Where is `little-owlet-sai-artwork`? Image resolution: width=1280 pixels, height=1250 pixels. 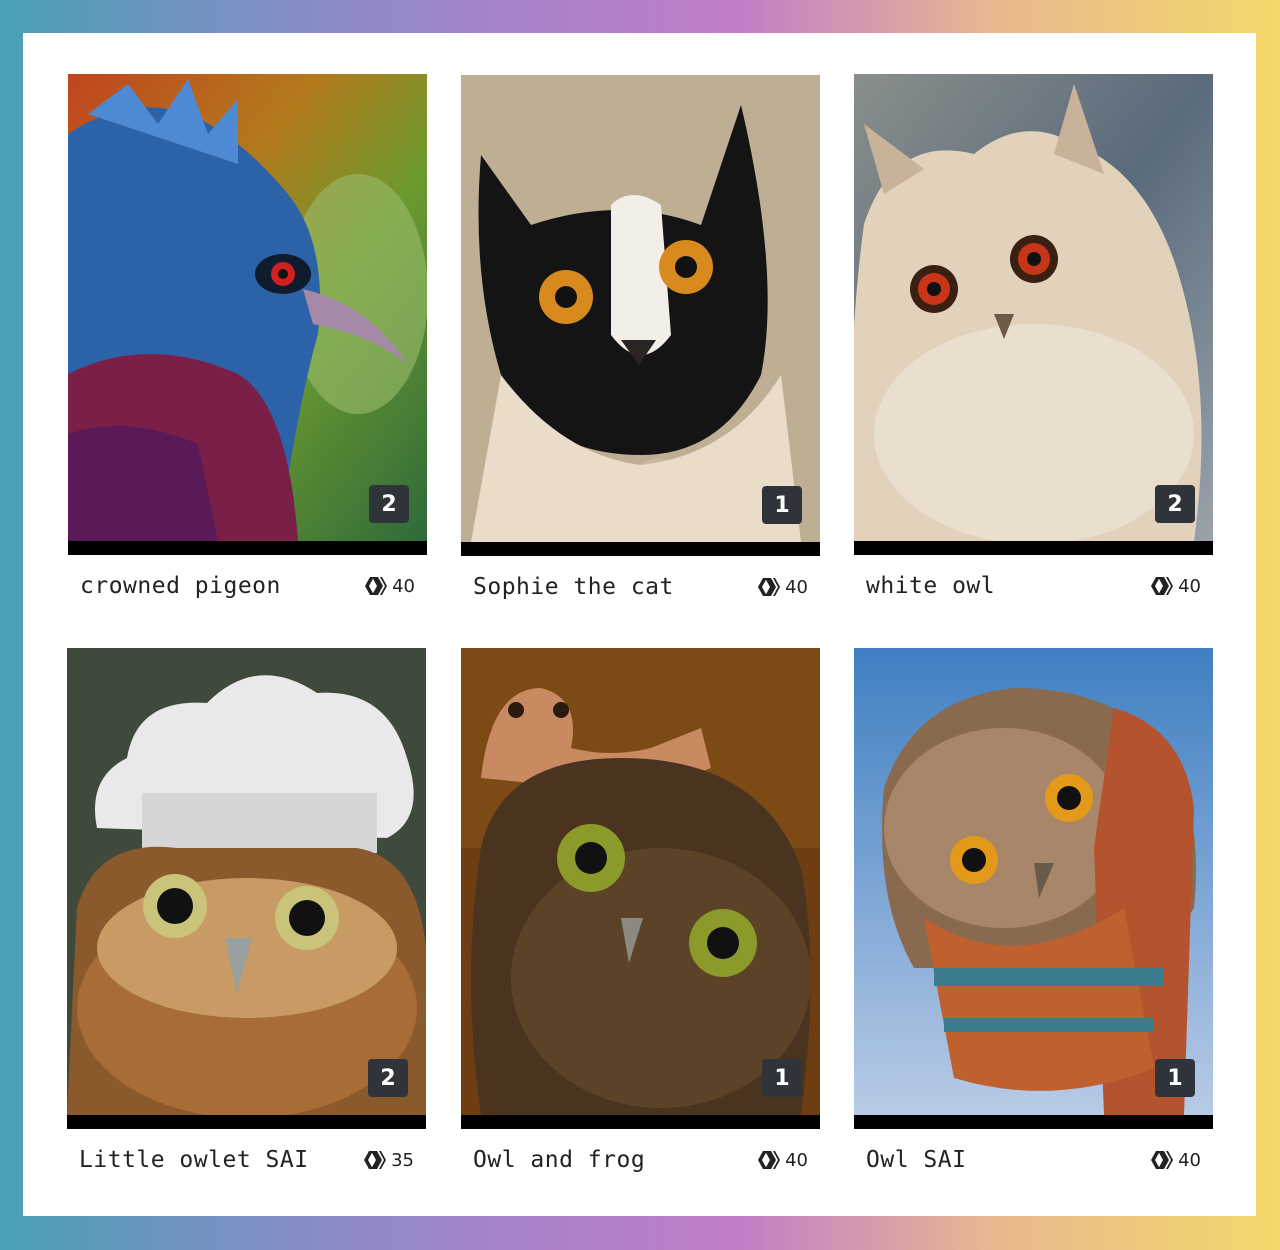
little-owlet-sai-artwork is located at coordinates (246, 881).